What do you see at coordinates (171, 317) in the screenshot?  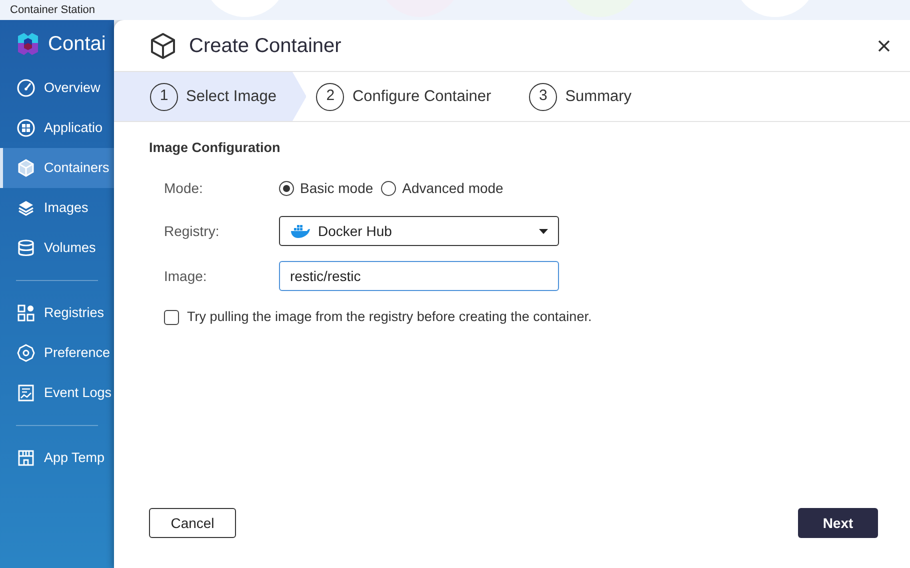 I see `checkbox` at bounding box center [171, 317].